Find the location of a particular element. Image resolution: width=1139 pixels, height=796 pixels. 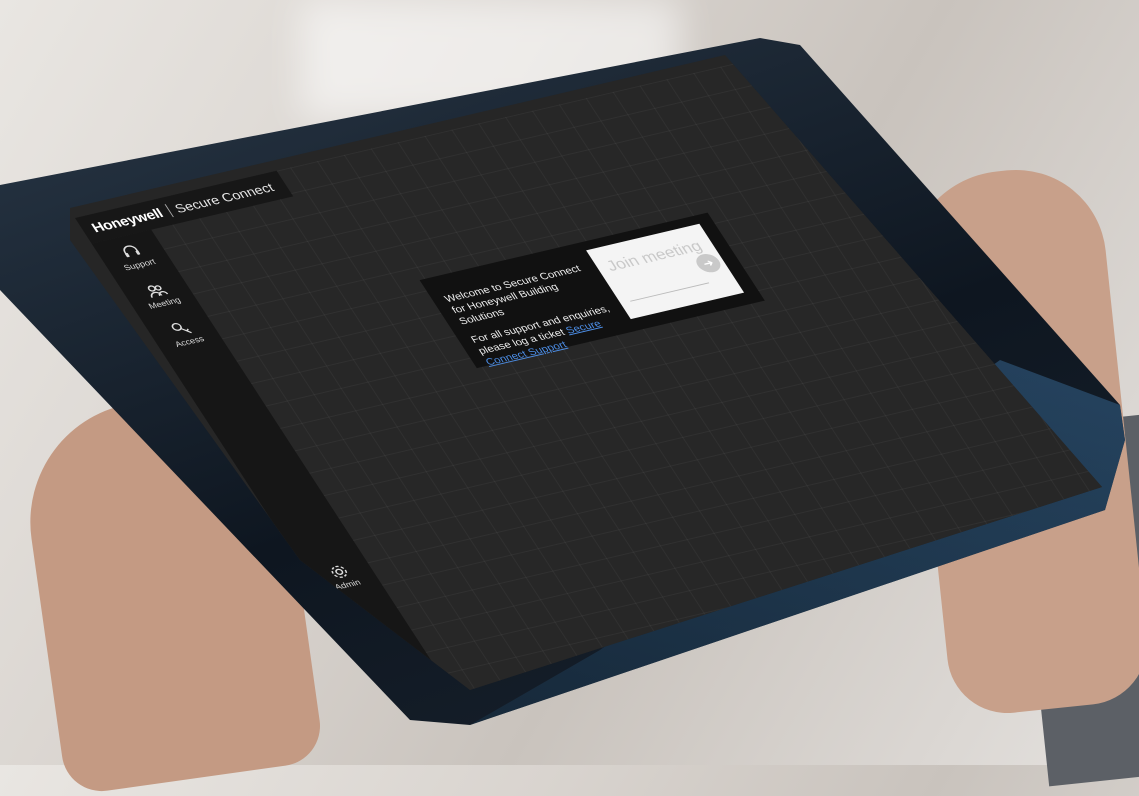

sidebar-item-access: Access is located at coordinates (184, 333).